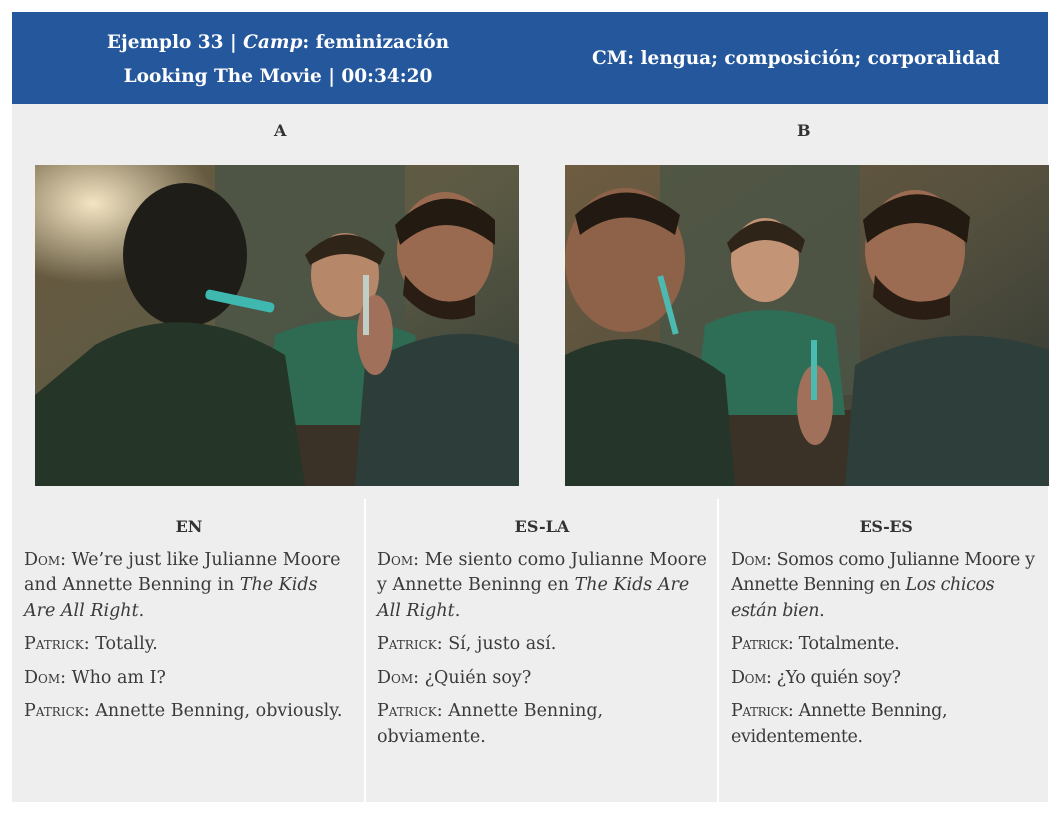 The width and height of the screenshot is (1060, 814). Describe the element at coordinates (91, 644) in the screenshot. I see `dialogue-line: Patrick: Totally.` at that location.